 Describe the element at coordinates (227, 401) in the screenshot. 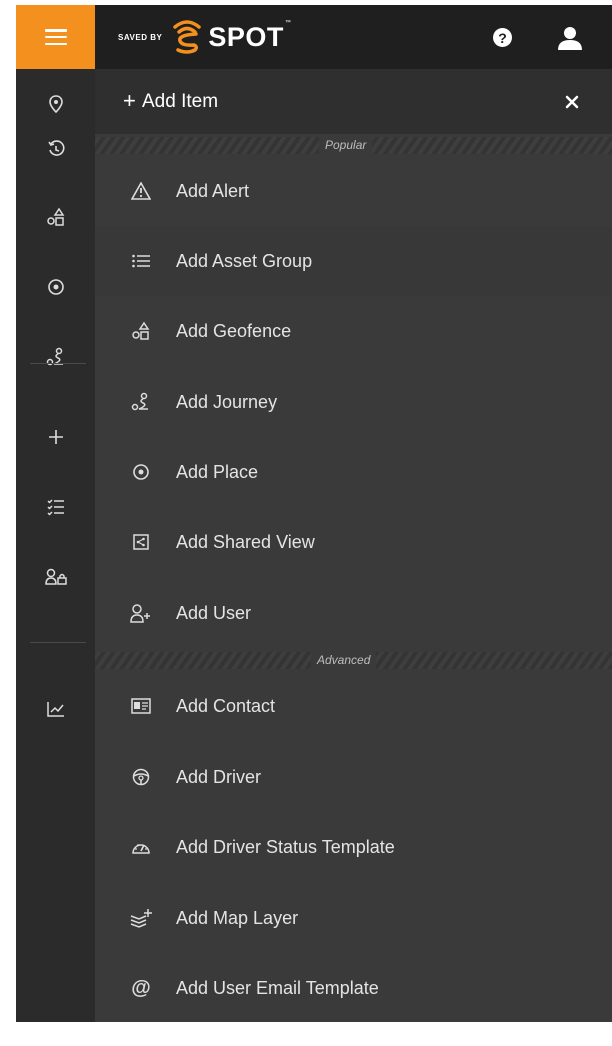

I see `item-label: Add Journey` at that location.